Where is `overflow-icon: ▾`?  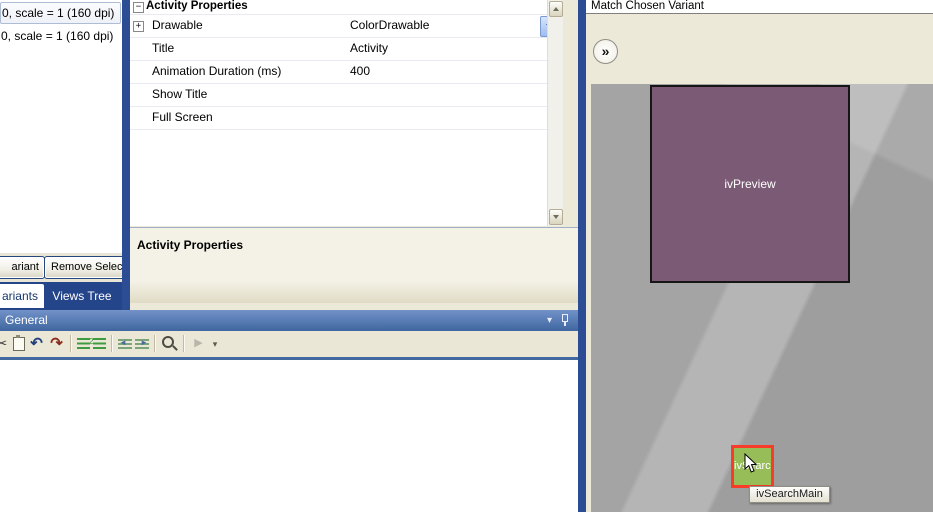 overflow-icon: ▾ is located at coordinates (215, 343).